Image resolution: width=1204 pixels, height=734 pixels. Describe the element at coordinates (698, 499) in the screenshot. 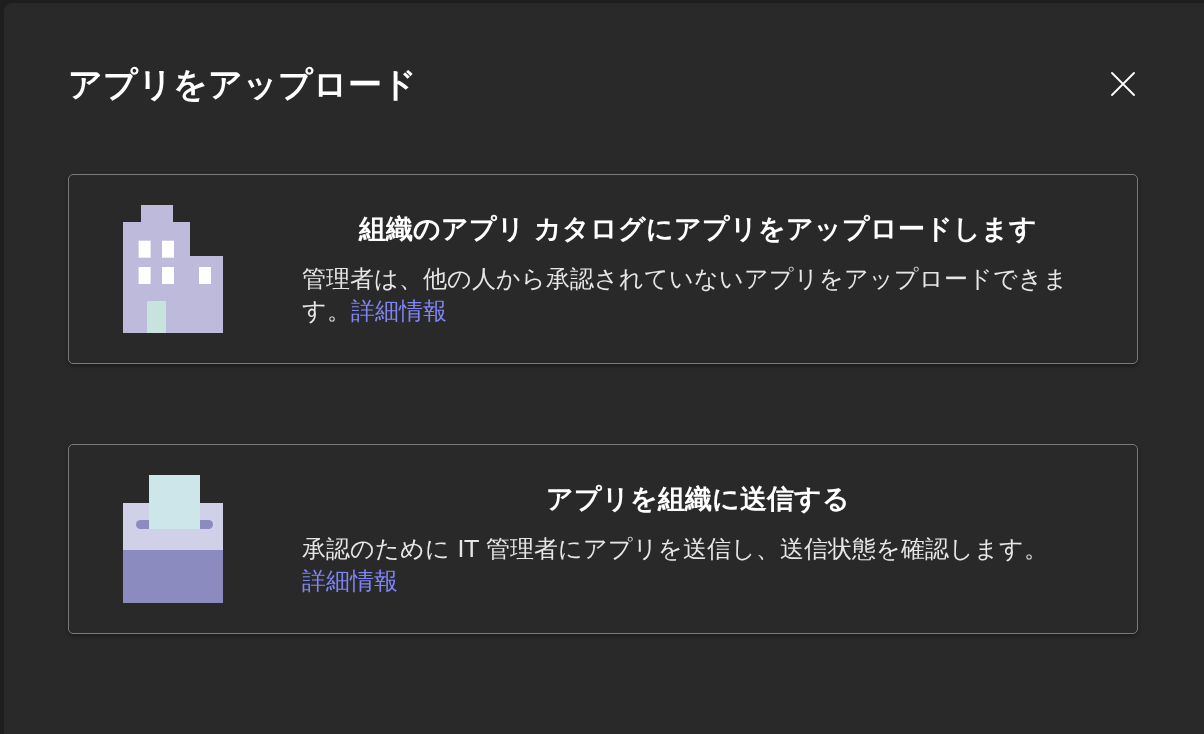

I see `option-title: アプリを組織に送信する` at that location.